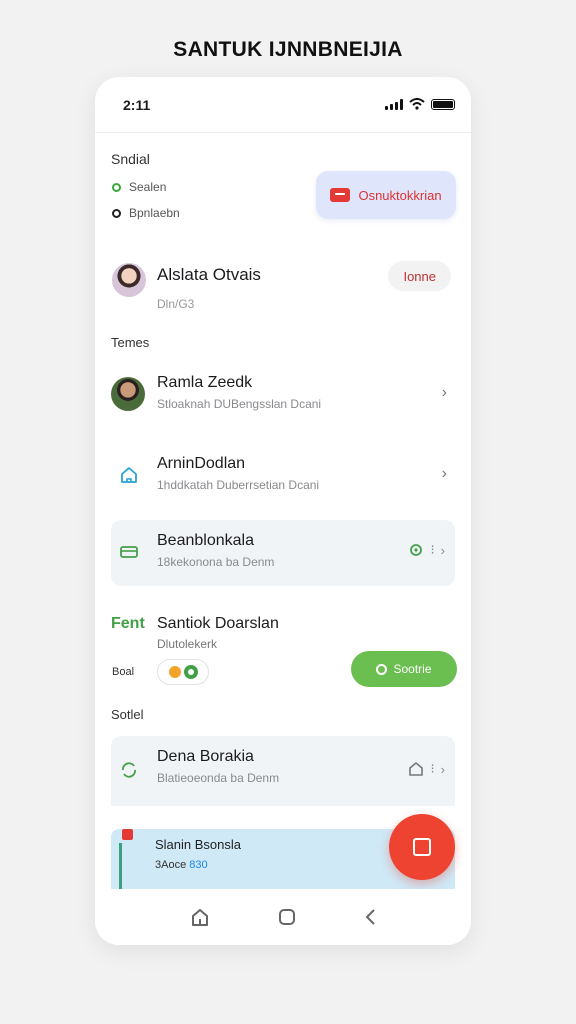  I want to click on feature-action-button: Sootrie, so click(404, 669).